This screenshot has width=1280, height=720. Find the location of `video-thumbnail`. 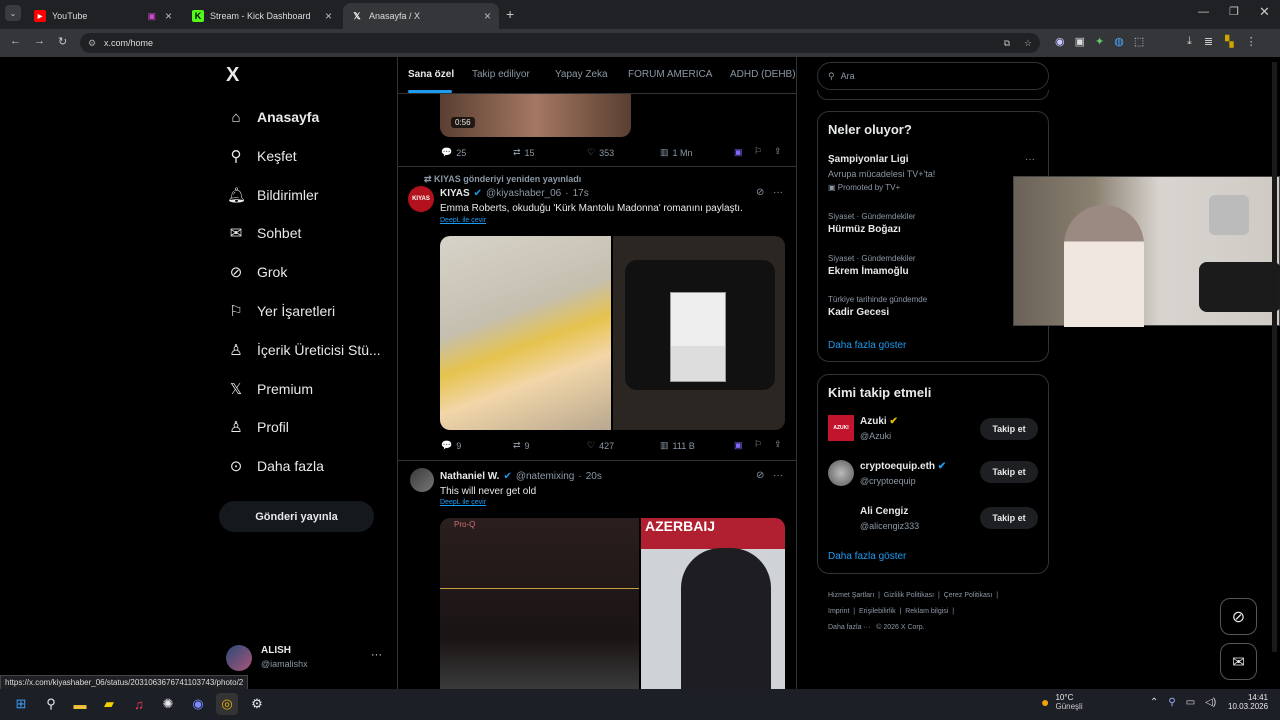

video-thumbnail is located at coordinates (535, 115).